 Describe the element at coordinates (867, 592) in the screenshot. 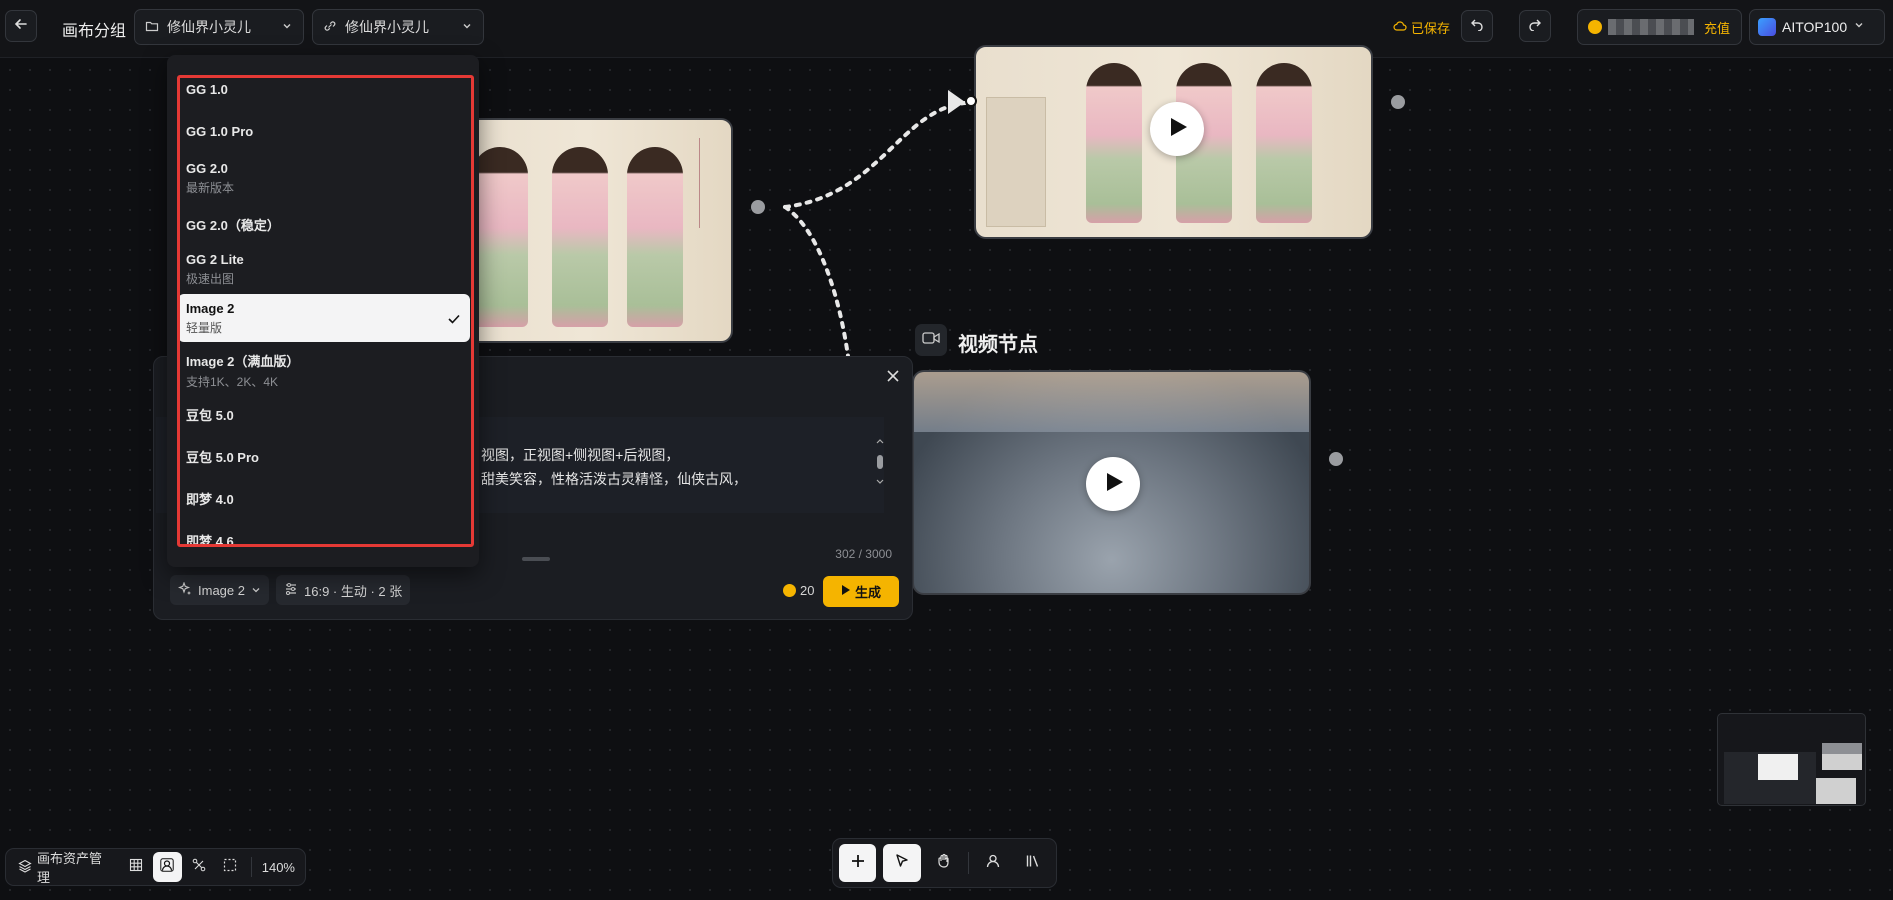

I see `generate-button-label: 生成` at that location.